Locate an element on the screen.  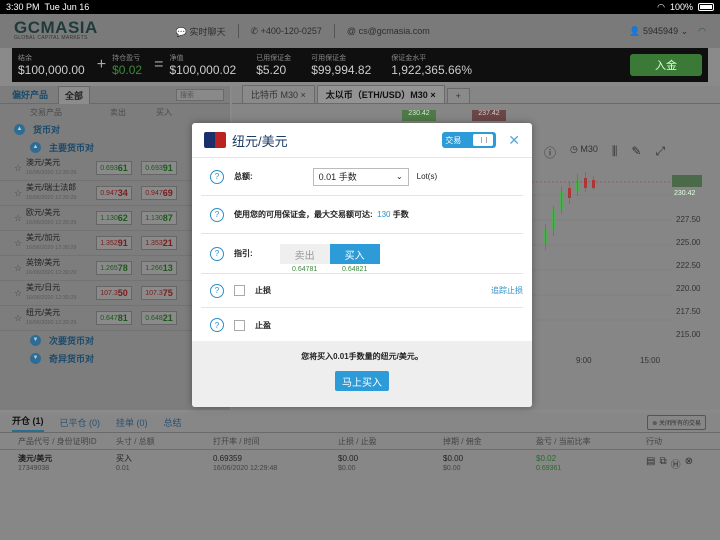
chat-icon: 💬 is located at coordinates (181, 31).